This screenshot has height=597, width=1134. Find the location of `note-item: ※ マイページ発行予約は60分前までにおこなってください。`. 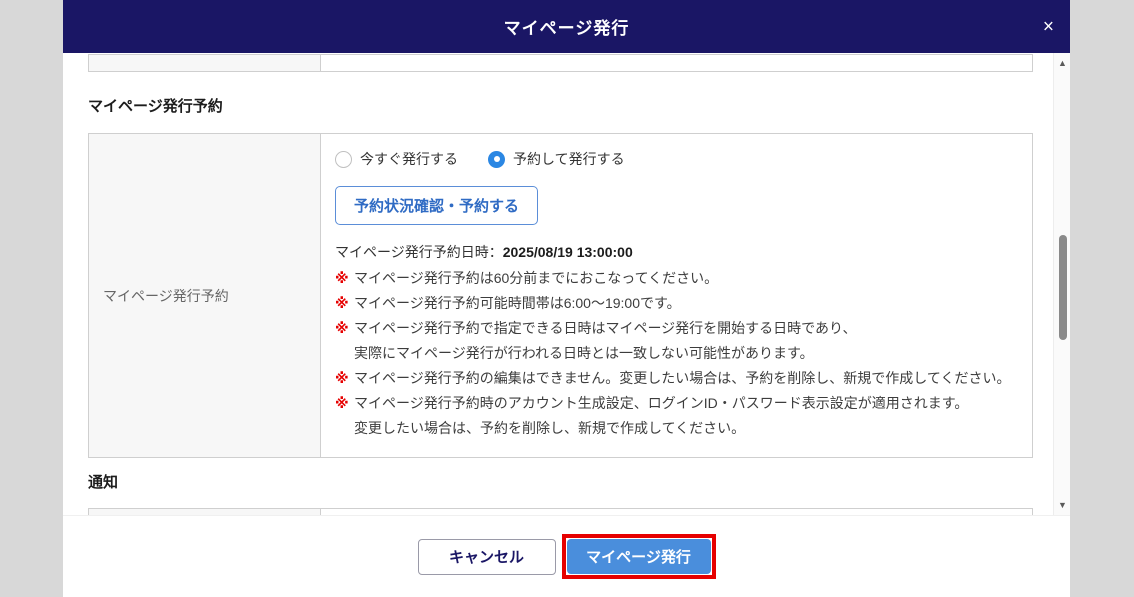

note-item: ※ マイページ発行予約は60分前までにおこなってください。 is located at coordinates (676, 278).